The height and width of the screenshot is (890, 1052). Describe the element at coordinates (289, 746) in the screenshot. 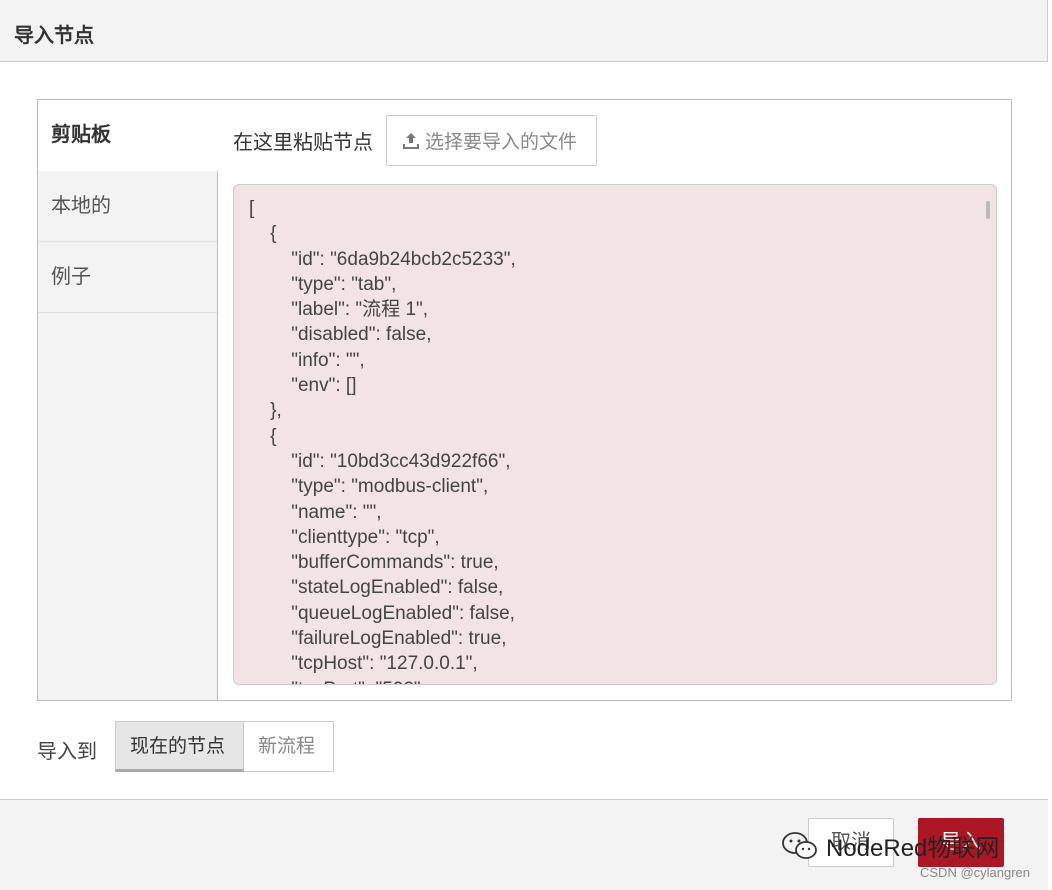

I see `option-new-flow: 新流程` at that location.